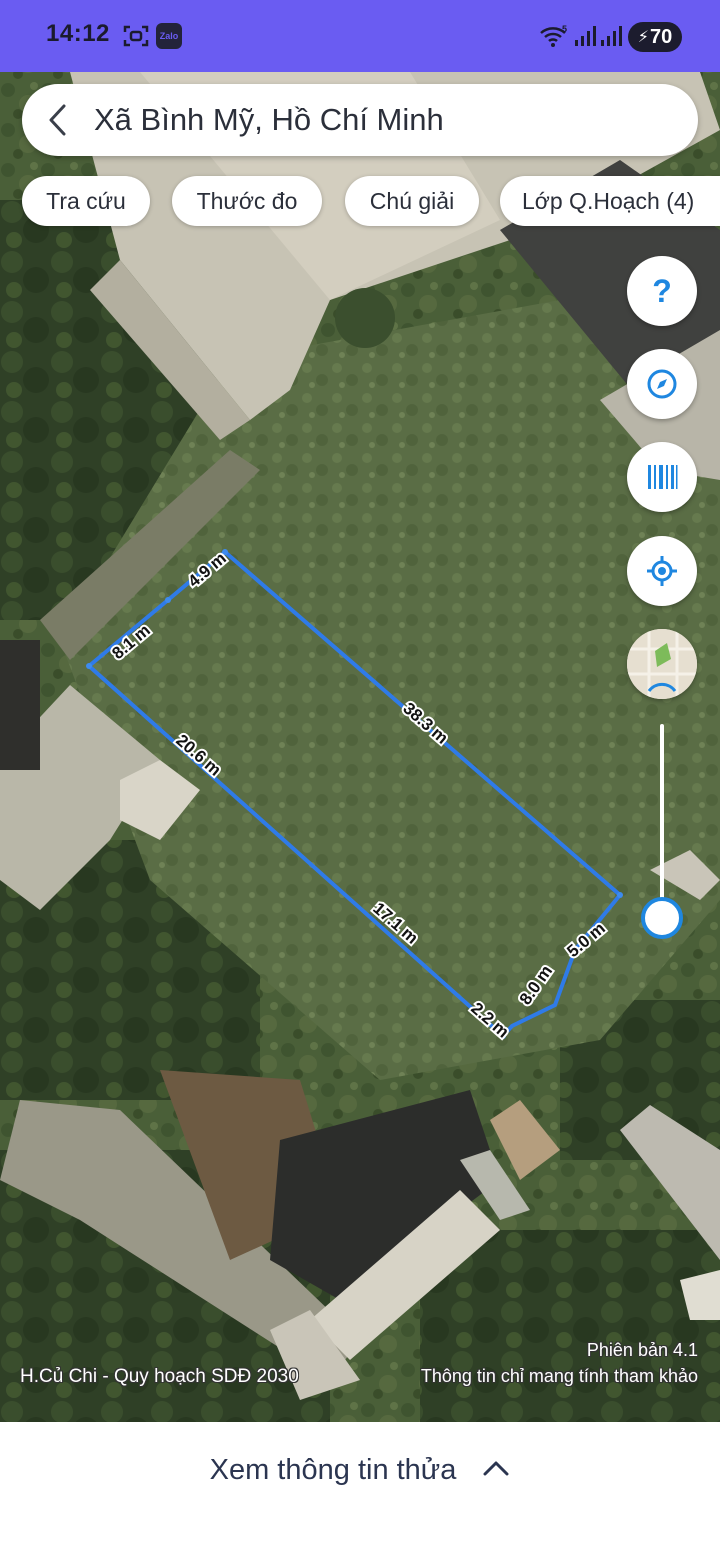 This screenshot has width=720, height=1560. I want to click on app-version: Phiên bản 4.1, so click(642, 1350).